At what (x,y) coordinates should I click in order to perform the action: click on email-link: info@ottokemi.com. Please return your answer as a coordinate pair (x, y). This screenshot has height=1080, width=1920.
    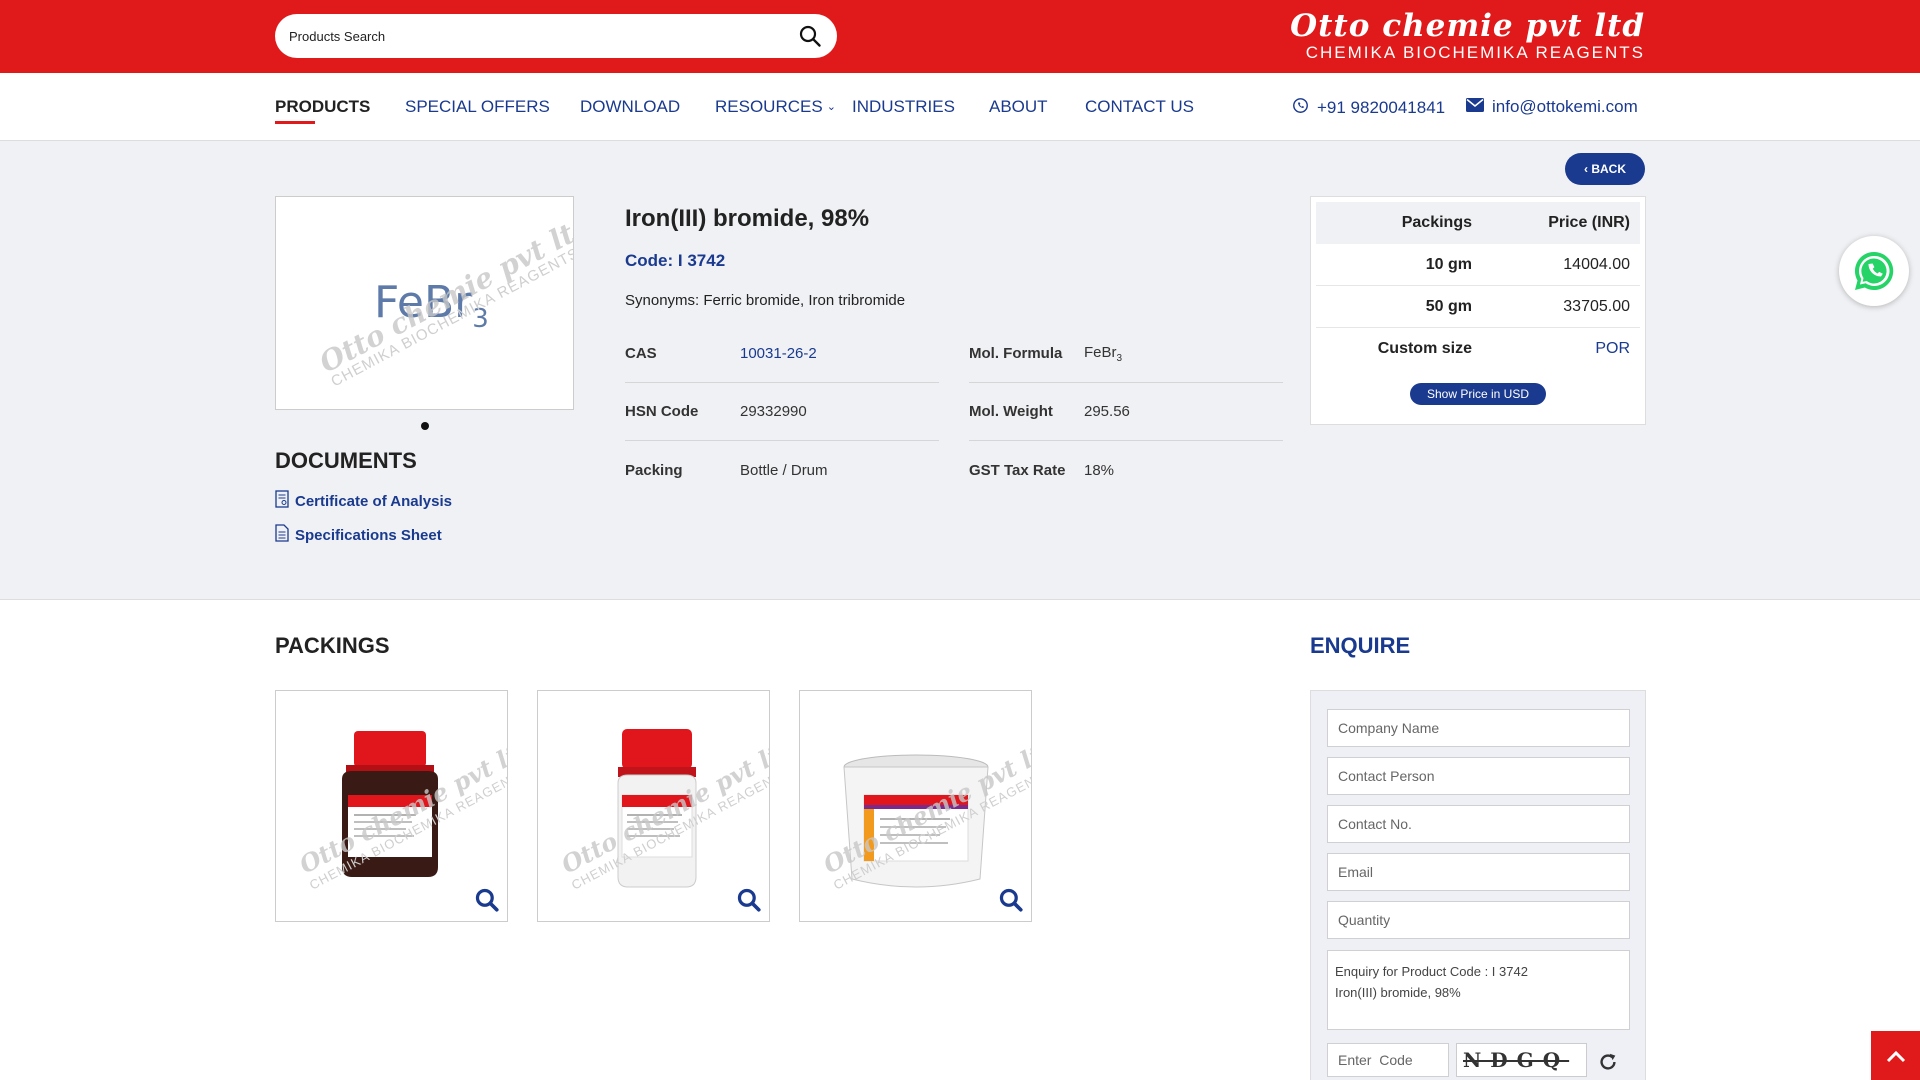
    Looking at the image, I should click on (1552, 107).